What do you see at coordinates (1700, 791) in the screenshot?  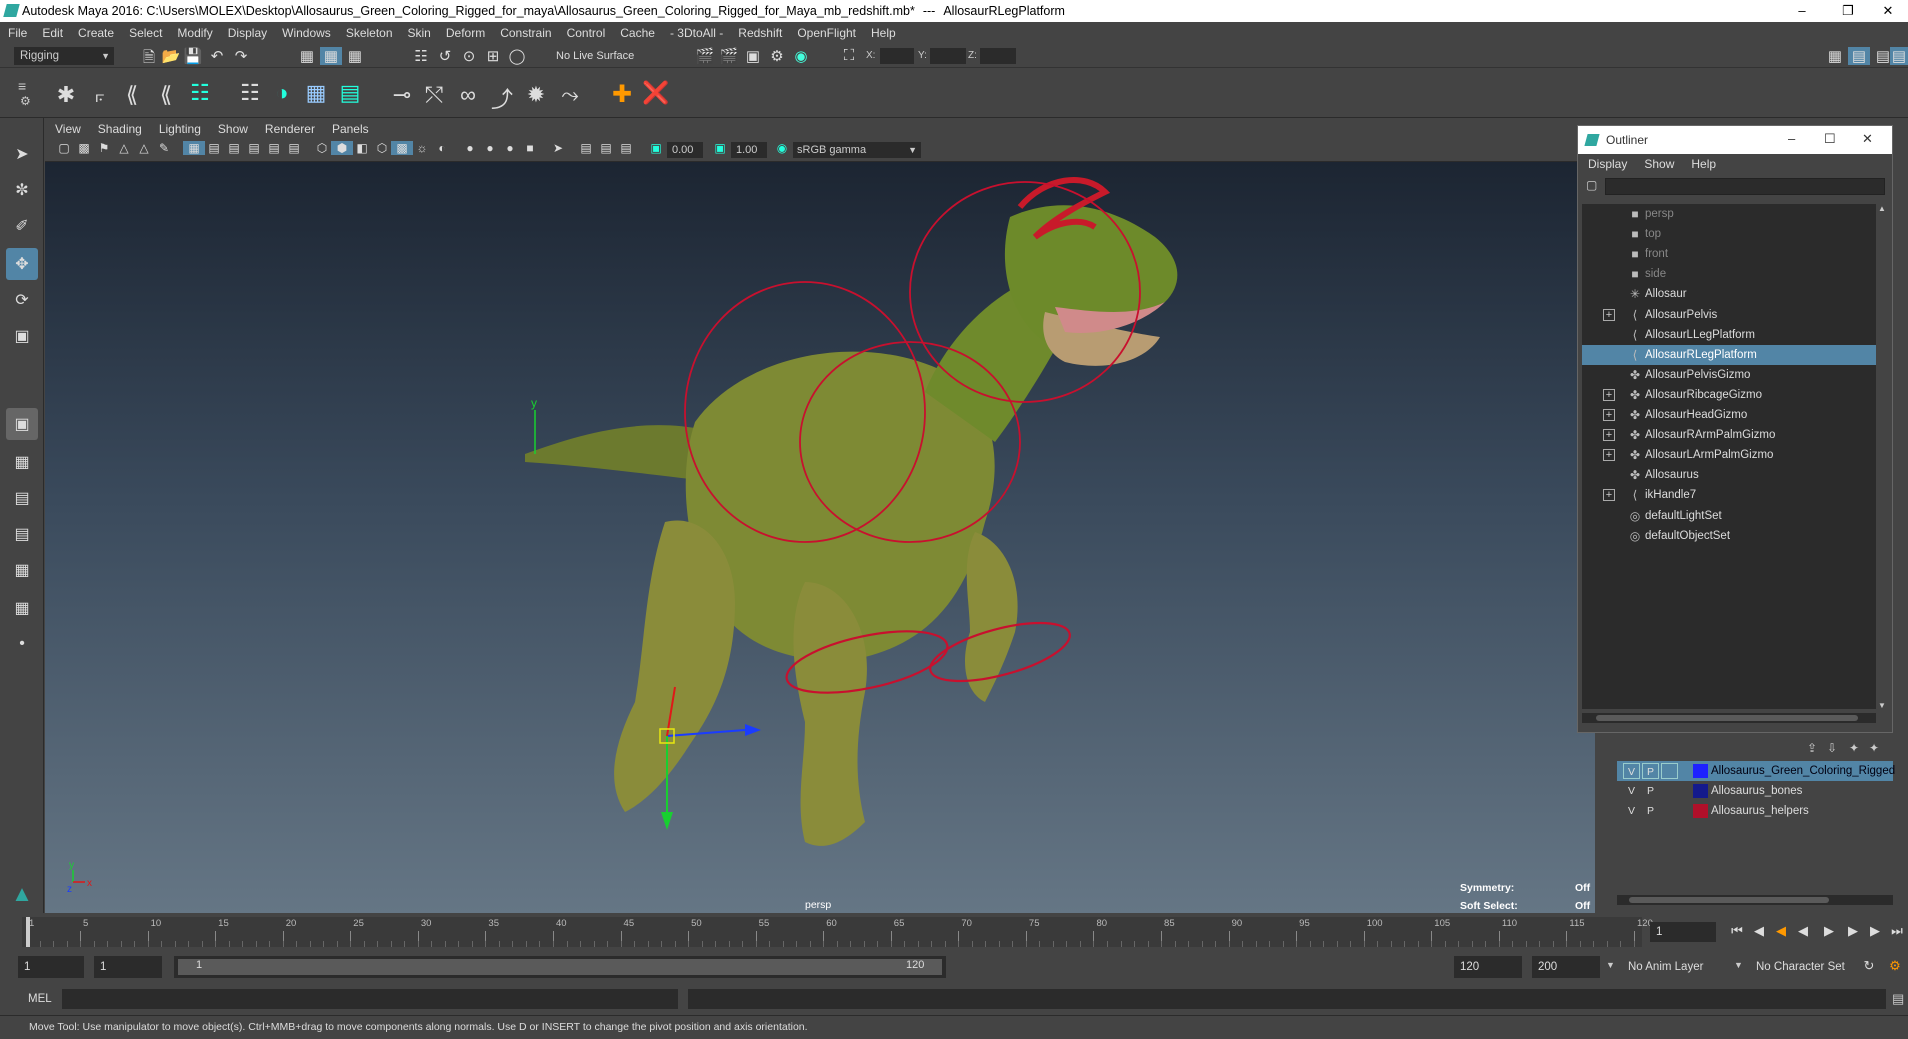 I see `layer-color-swatch` at bounding box center [1700, 791].